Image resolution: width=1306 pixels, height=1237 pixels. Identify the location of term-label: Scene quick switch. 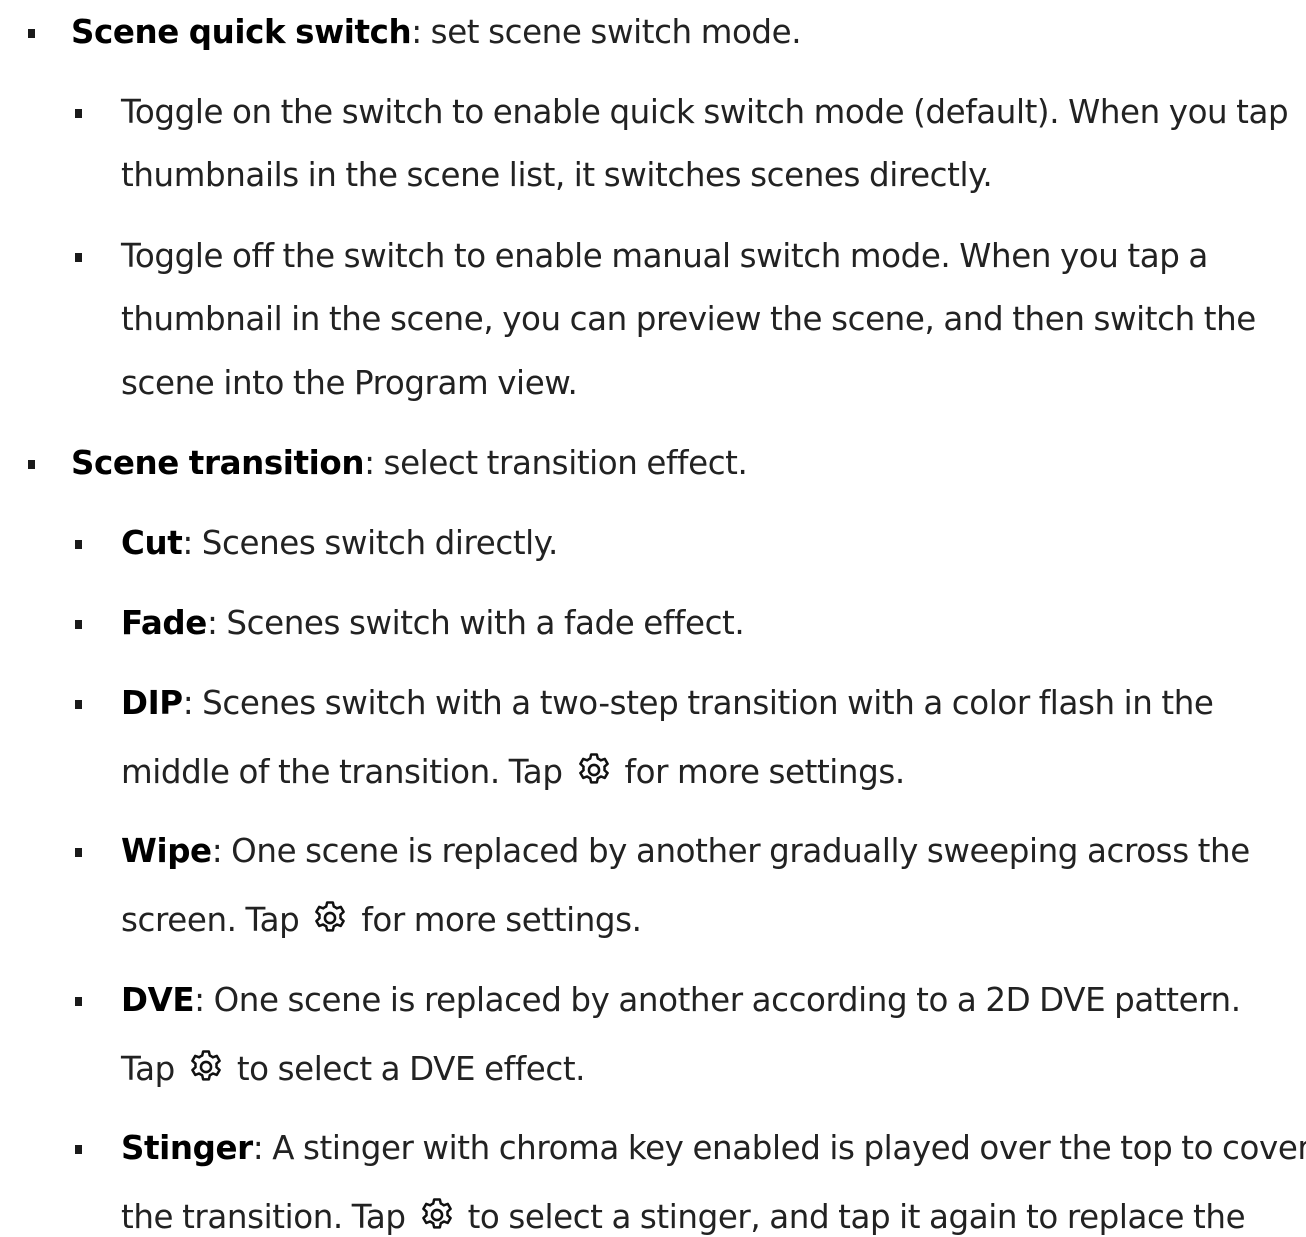
(241, 32).